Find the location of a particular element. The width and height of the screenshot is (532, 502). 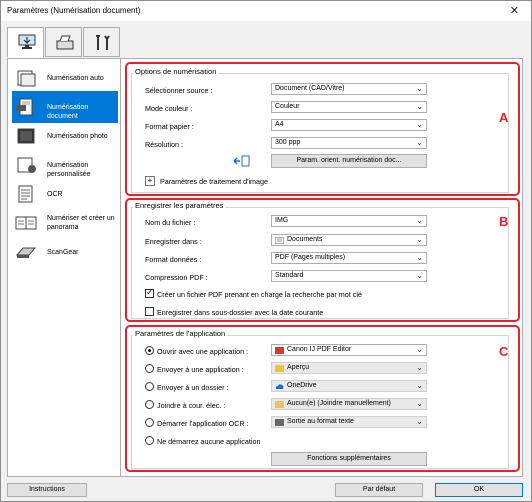

panorama-label-line1: Numériser et créer un is located at coordinates (81, 218).